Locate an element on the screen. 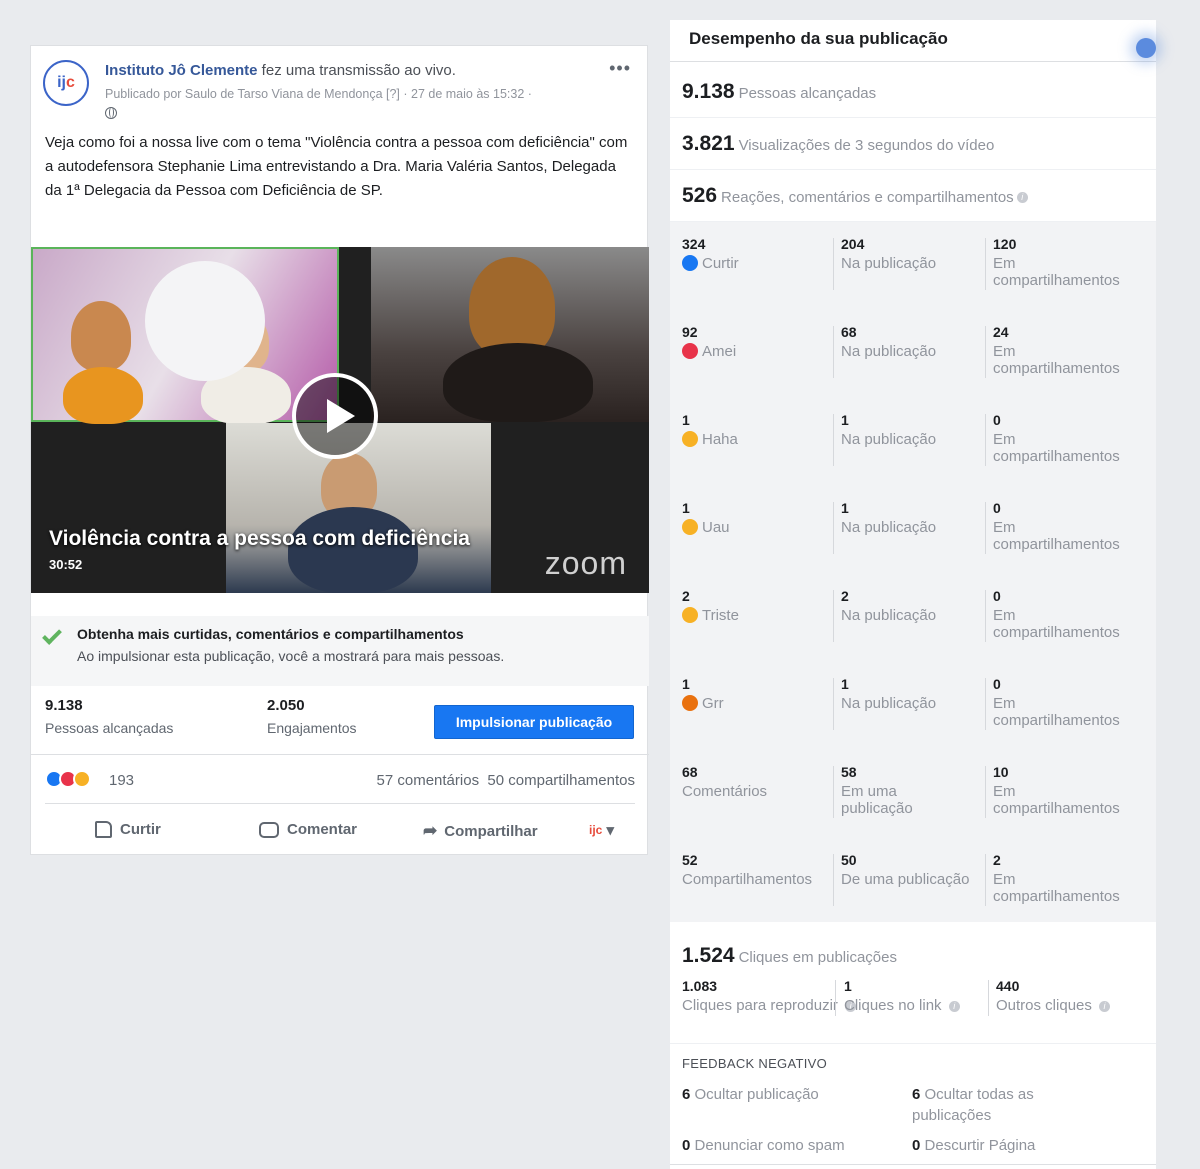 The height and width of the screenshot is (1169, 1200). link-clicks: 1 Cliques no link i is located at coordinates (902, 996).